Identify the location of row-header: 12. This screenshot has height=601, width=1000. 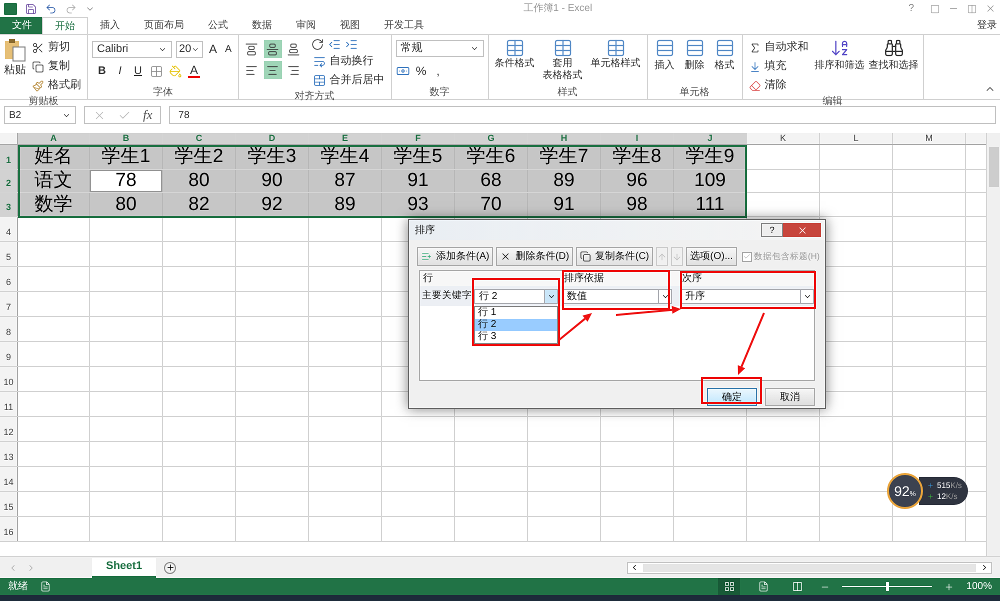
(9, 429).